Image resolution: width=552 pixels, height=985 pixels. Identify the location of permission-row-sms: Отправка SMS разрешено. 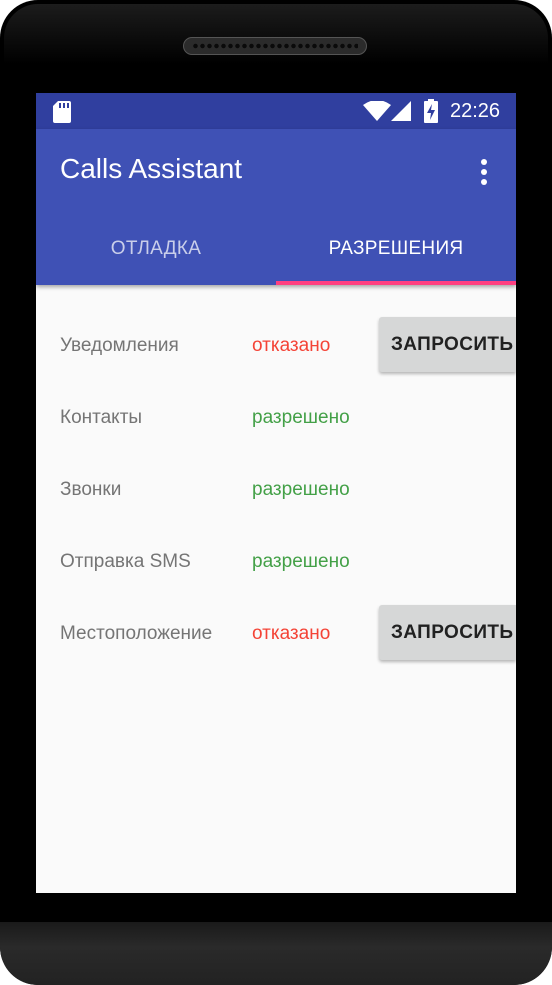
(276, 562).